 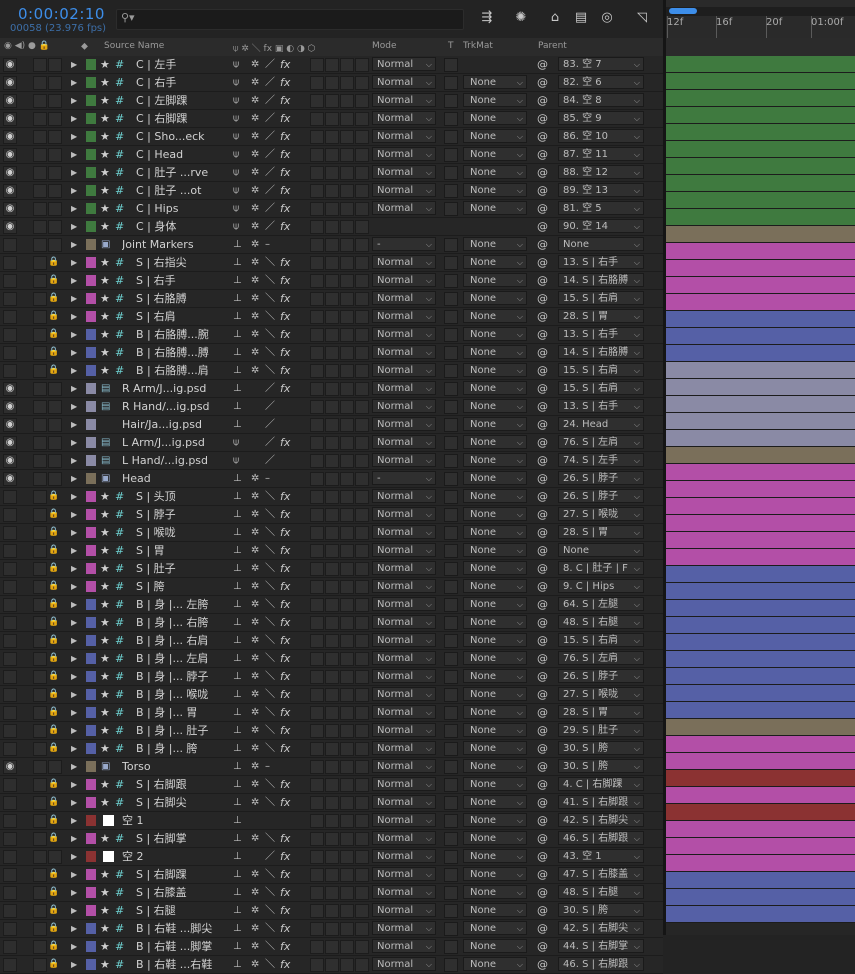 I want to click on trkmat-select: None ⌵, so click(x=495, y=748).